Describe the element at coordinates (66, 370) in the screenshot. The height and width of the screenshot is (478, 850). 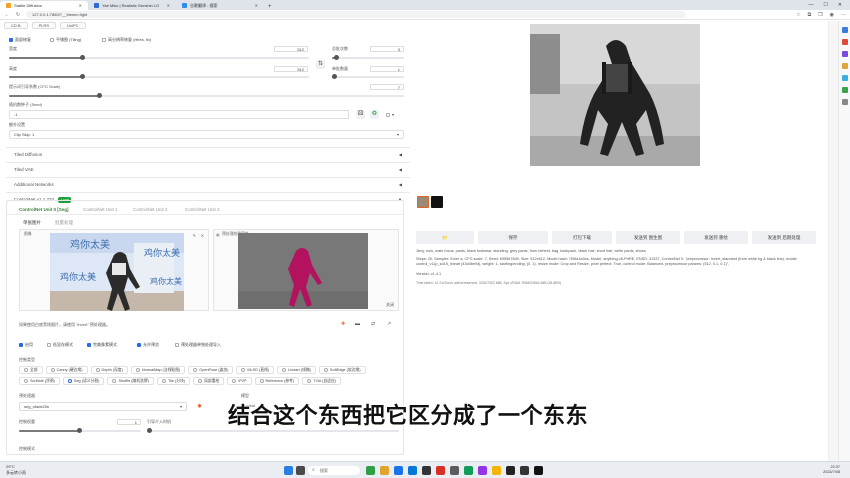
I see `control-type-option: Canny (硬边缘)` at that location.